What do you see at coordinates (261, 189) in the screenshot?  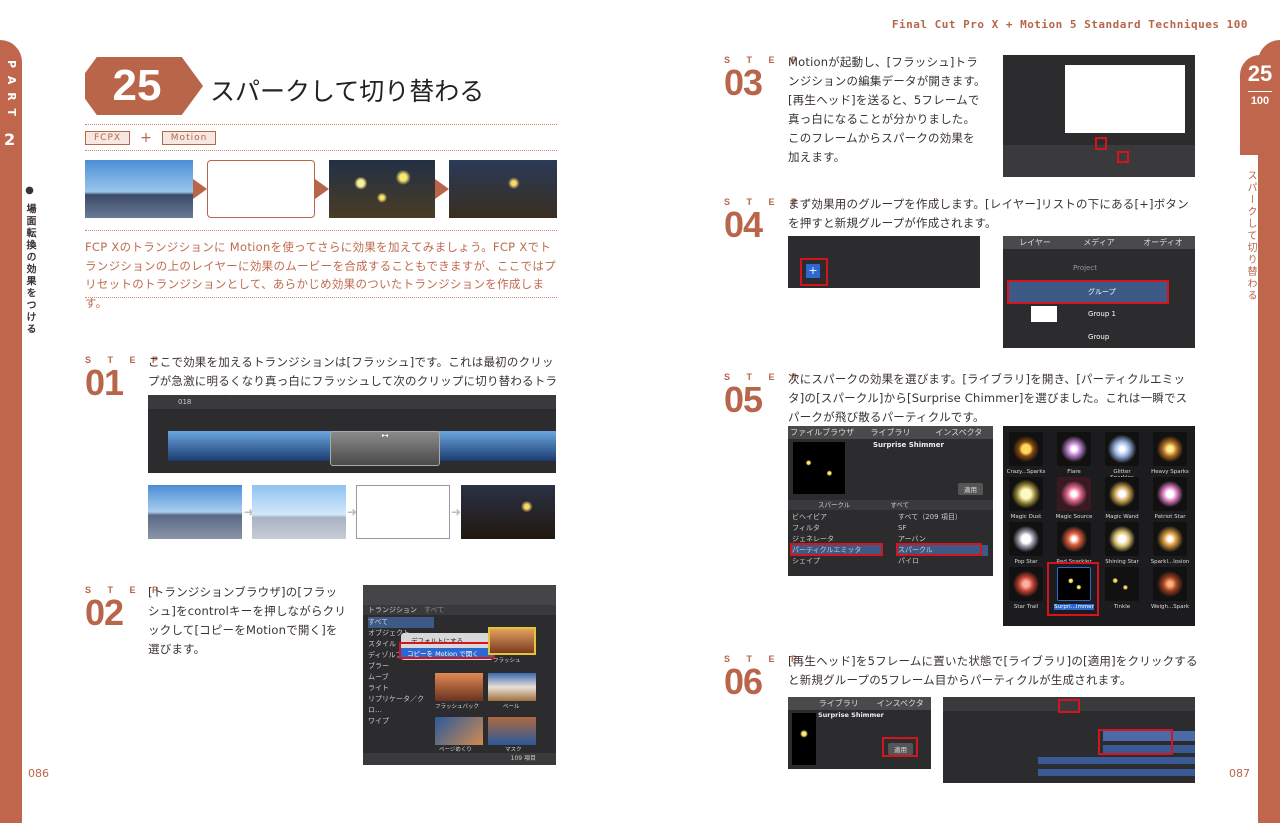 I see `sequence-image-white` at bounding box center [261, 189].